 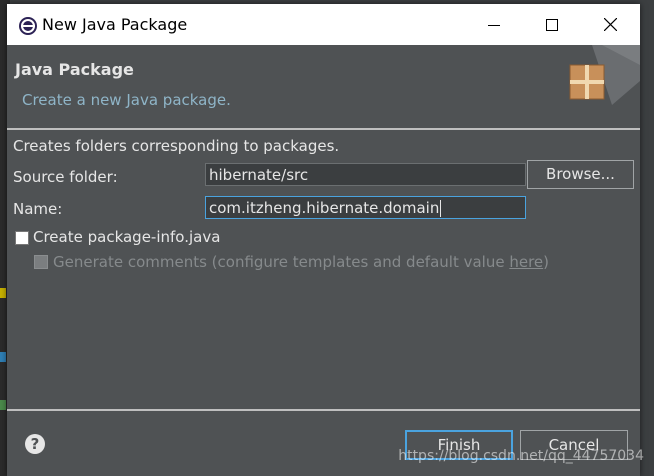 I want to click on create-package-info-label: Create package-info.java, so click(x=126, y=237).